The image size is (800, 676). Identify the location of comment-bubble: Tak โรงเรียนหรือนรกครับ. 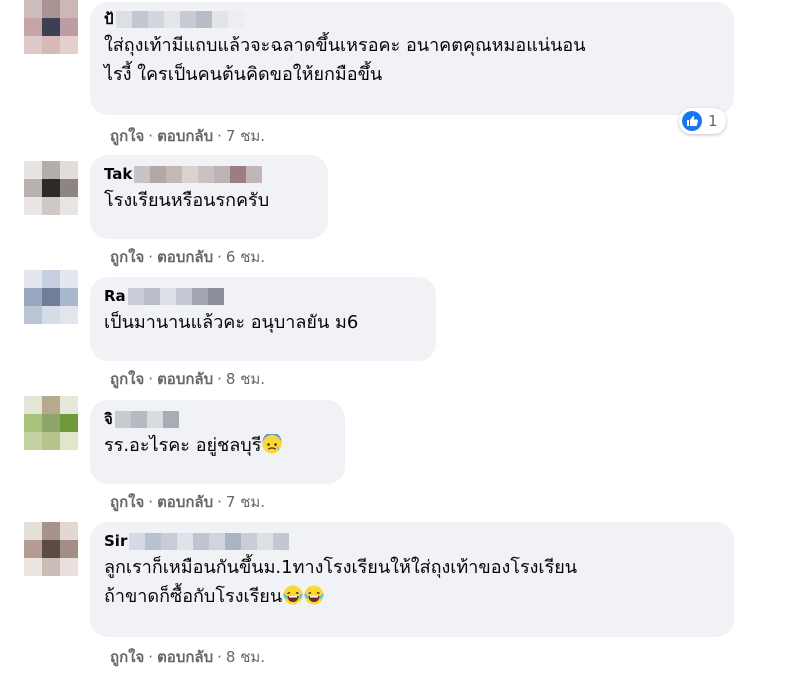
(209, 197).